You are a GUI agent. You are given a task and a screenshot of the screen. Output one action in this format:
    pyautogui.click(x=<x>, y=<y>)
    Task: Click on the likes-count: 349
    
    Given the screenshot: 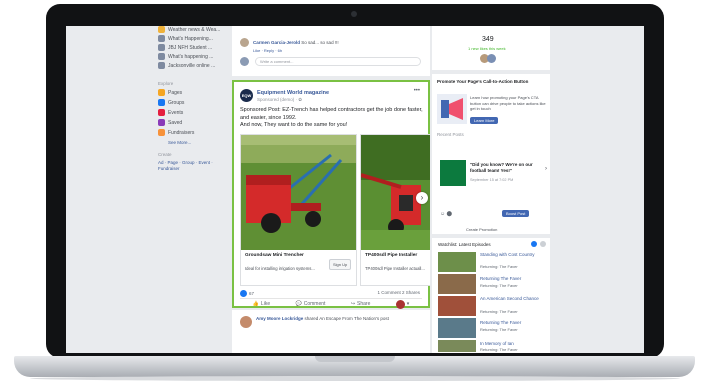 What is the action you would take?
    pyautogui.click(x=488, y=39)
    